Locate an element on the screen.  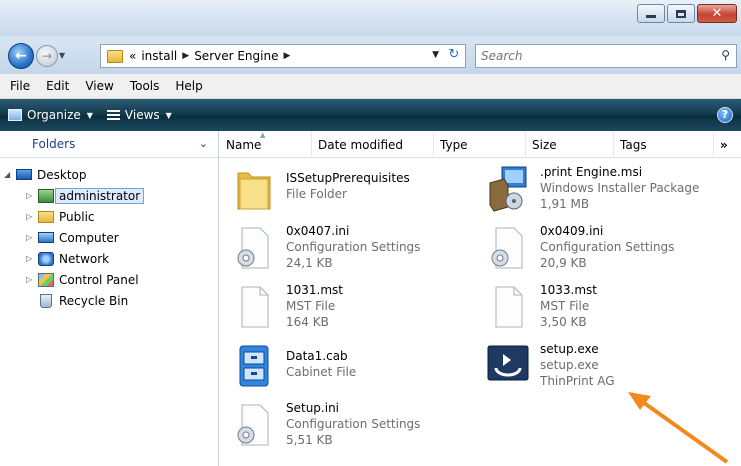
column-header-size: Size is located at coordinates (570, 144).